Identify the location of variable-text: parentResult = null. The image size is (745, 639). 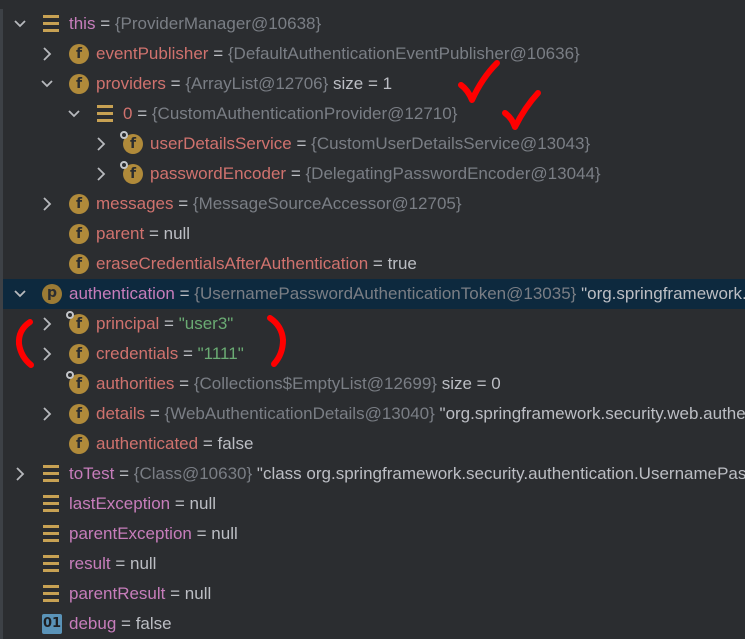
(140, 594).